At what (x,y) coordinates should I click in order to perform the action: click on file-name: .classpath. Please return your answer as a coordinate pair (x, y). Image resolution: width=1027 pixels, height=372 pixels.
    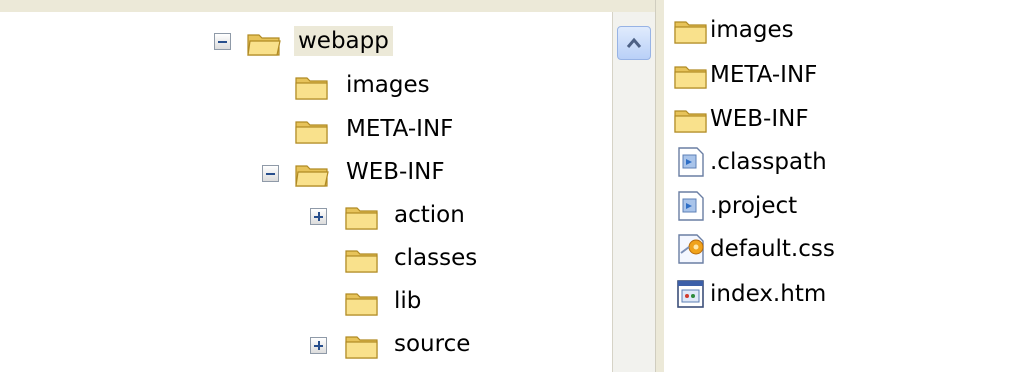
    Looking at the image, I should click on (768, 162).